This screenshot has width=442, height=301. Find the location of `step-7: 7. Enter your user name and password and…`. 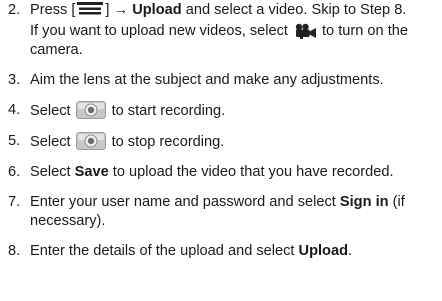

step-7: 7. Enter your user name and password and… is located at coordinates (221, 212).